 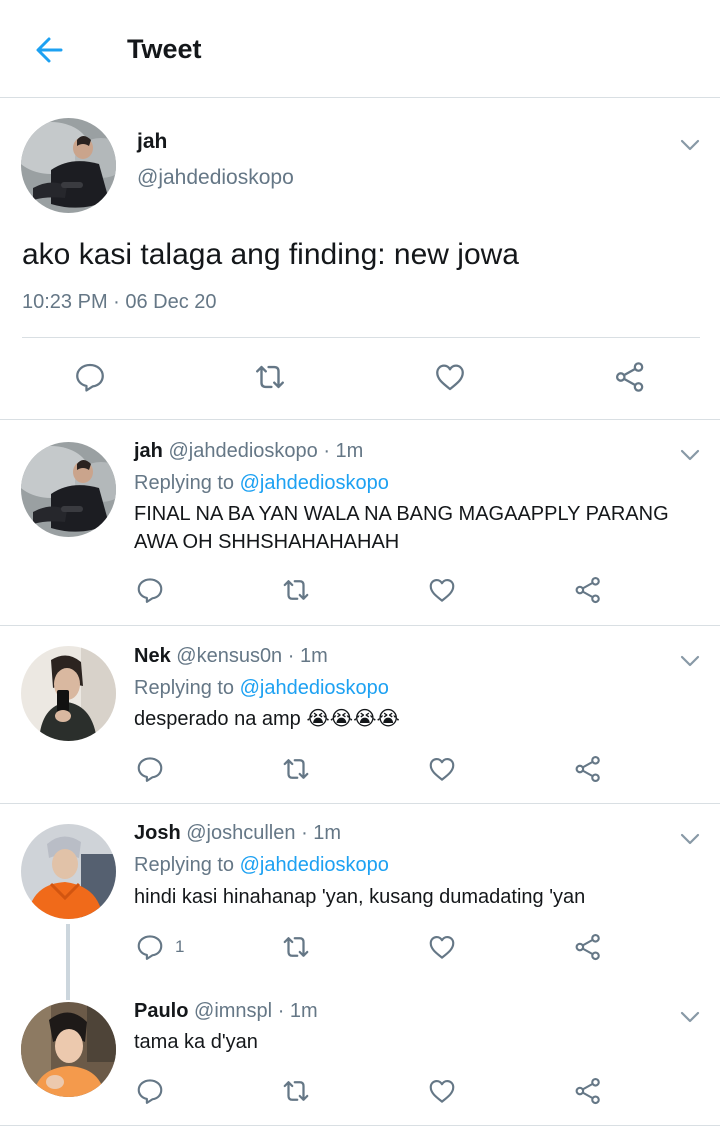 What do you see at coordinates (360, 49) in the screenshot?
I see `top-bar: Tweet` at bounding box center [360, 49].